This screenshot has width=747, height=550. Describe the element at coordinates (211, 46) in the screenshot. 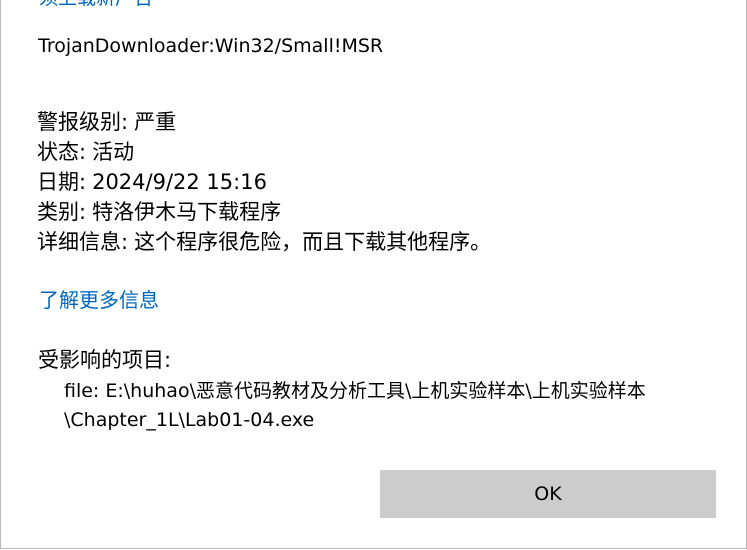

I see `threat-name: TrojanDownloader:Win32/Small!MSR` at that location.